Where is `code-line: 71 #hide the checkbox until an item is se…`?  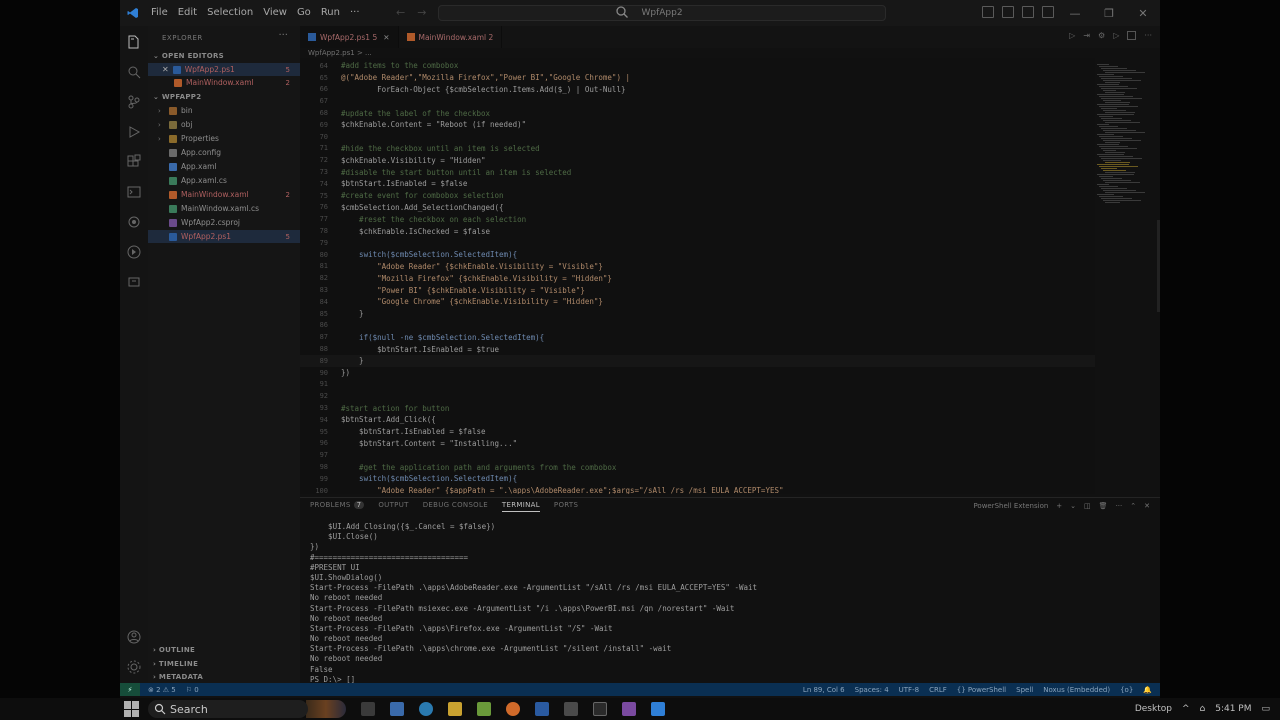
code-line: 71 #hide the checkbox until an item is se… is located at coordinates (697, 149).